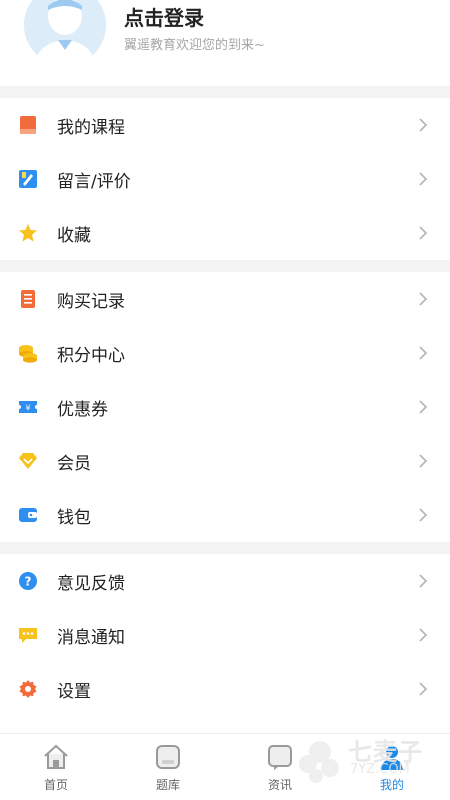  Describe the element at coordinates (74, 464) in the screenshot. I see `menu-item-label: 会员` at that location.